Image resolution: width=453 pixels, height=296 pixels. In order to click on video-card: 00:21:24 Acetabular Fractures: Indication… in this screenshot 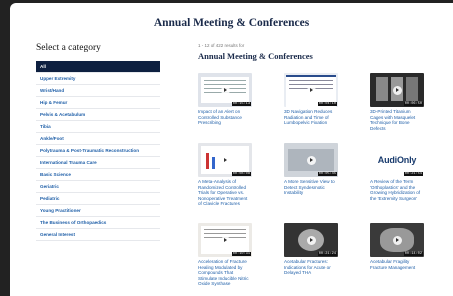, I will do `click(311, 249)`.